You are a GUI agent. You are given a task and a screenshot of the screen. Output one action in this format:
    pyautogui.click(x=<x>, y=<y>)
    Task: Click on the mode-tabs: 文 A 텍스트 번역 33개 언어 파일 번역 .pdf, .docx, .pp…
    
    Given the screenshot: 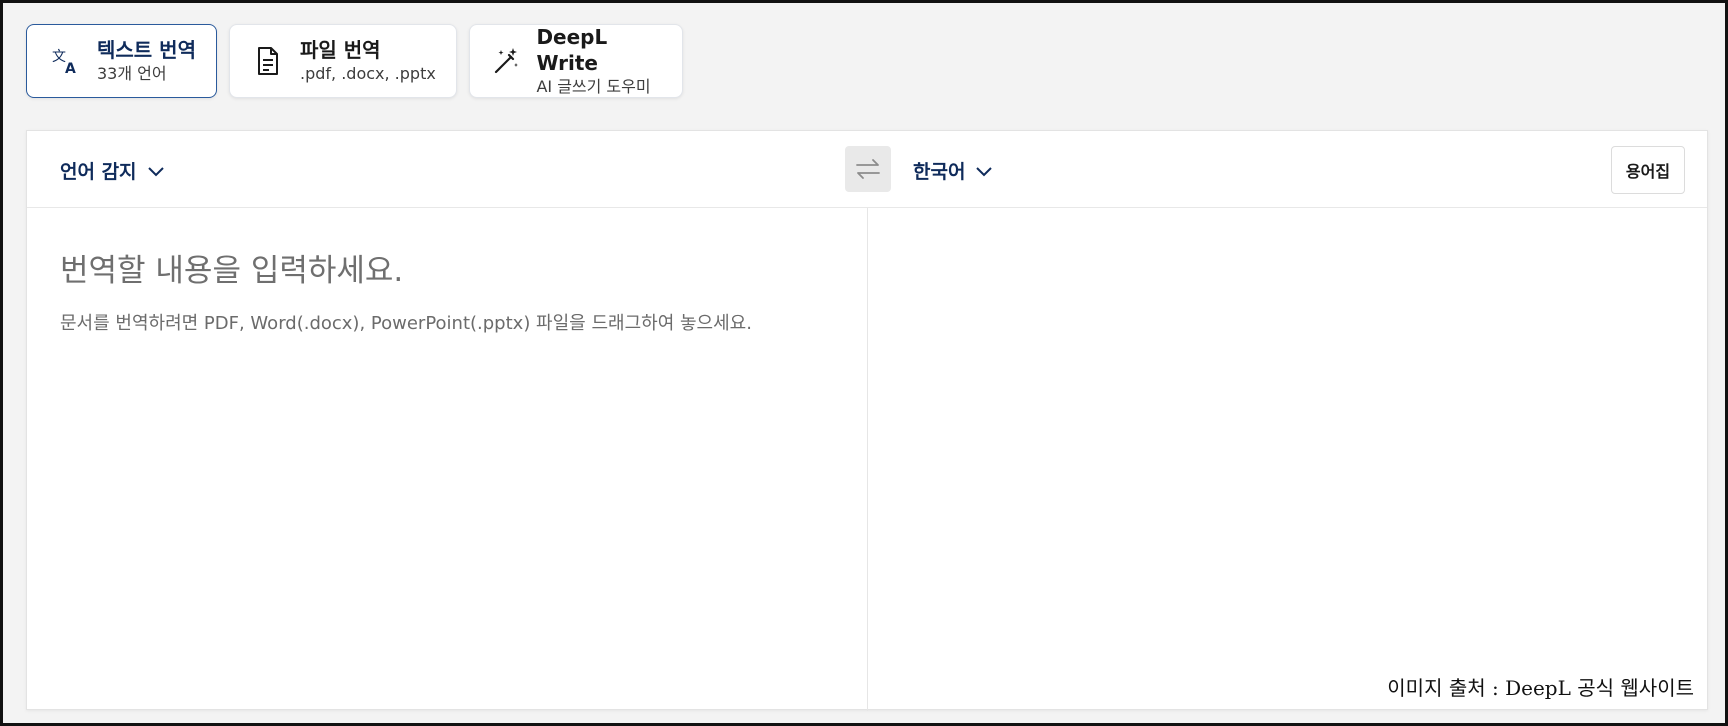 What is the action you would take?
    pyautogui.click(x=354, y=61)
    